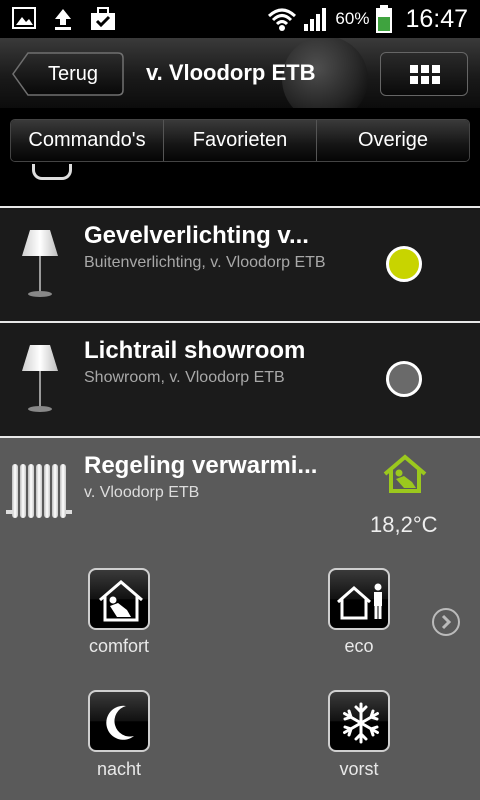  Describe the element at coordinates (384, 19) in the screenshot. I see `battery-icon` at that location.